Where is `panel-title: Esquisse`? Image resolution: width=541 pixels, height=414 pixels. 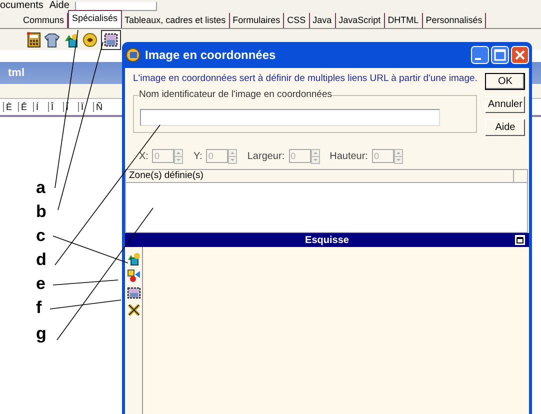 panel-title: Esquisse is located at coordinates (327, 240).